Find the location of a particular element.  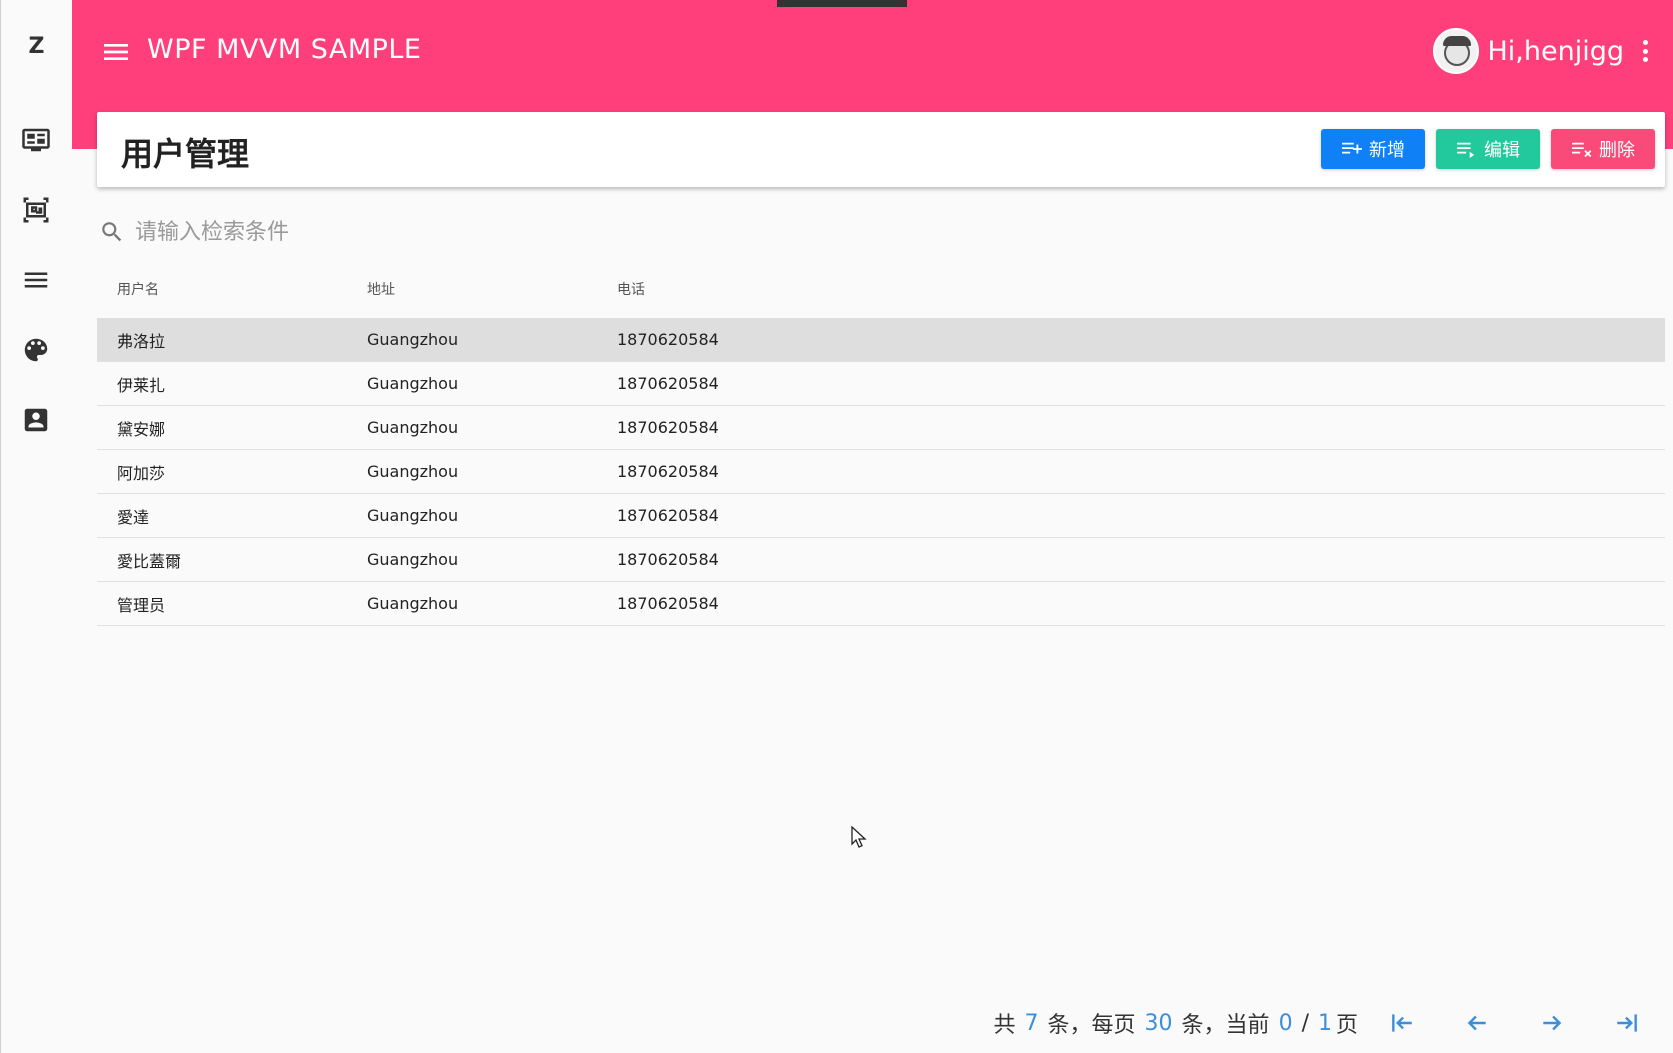

pager-per-page: 30 is located at coordinates (1158, 1023).